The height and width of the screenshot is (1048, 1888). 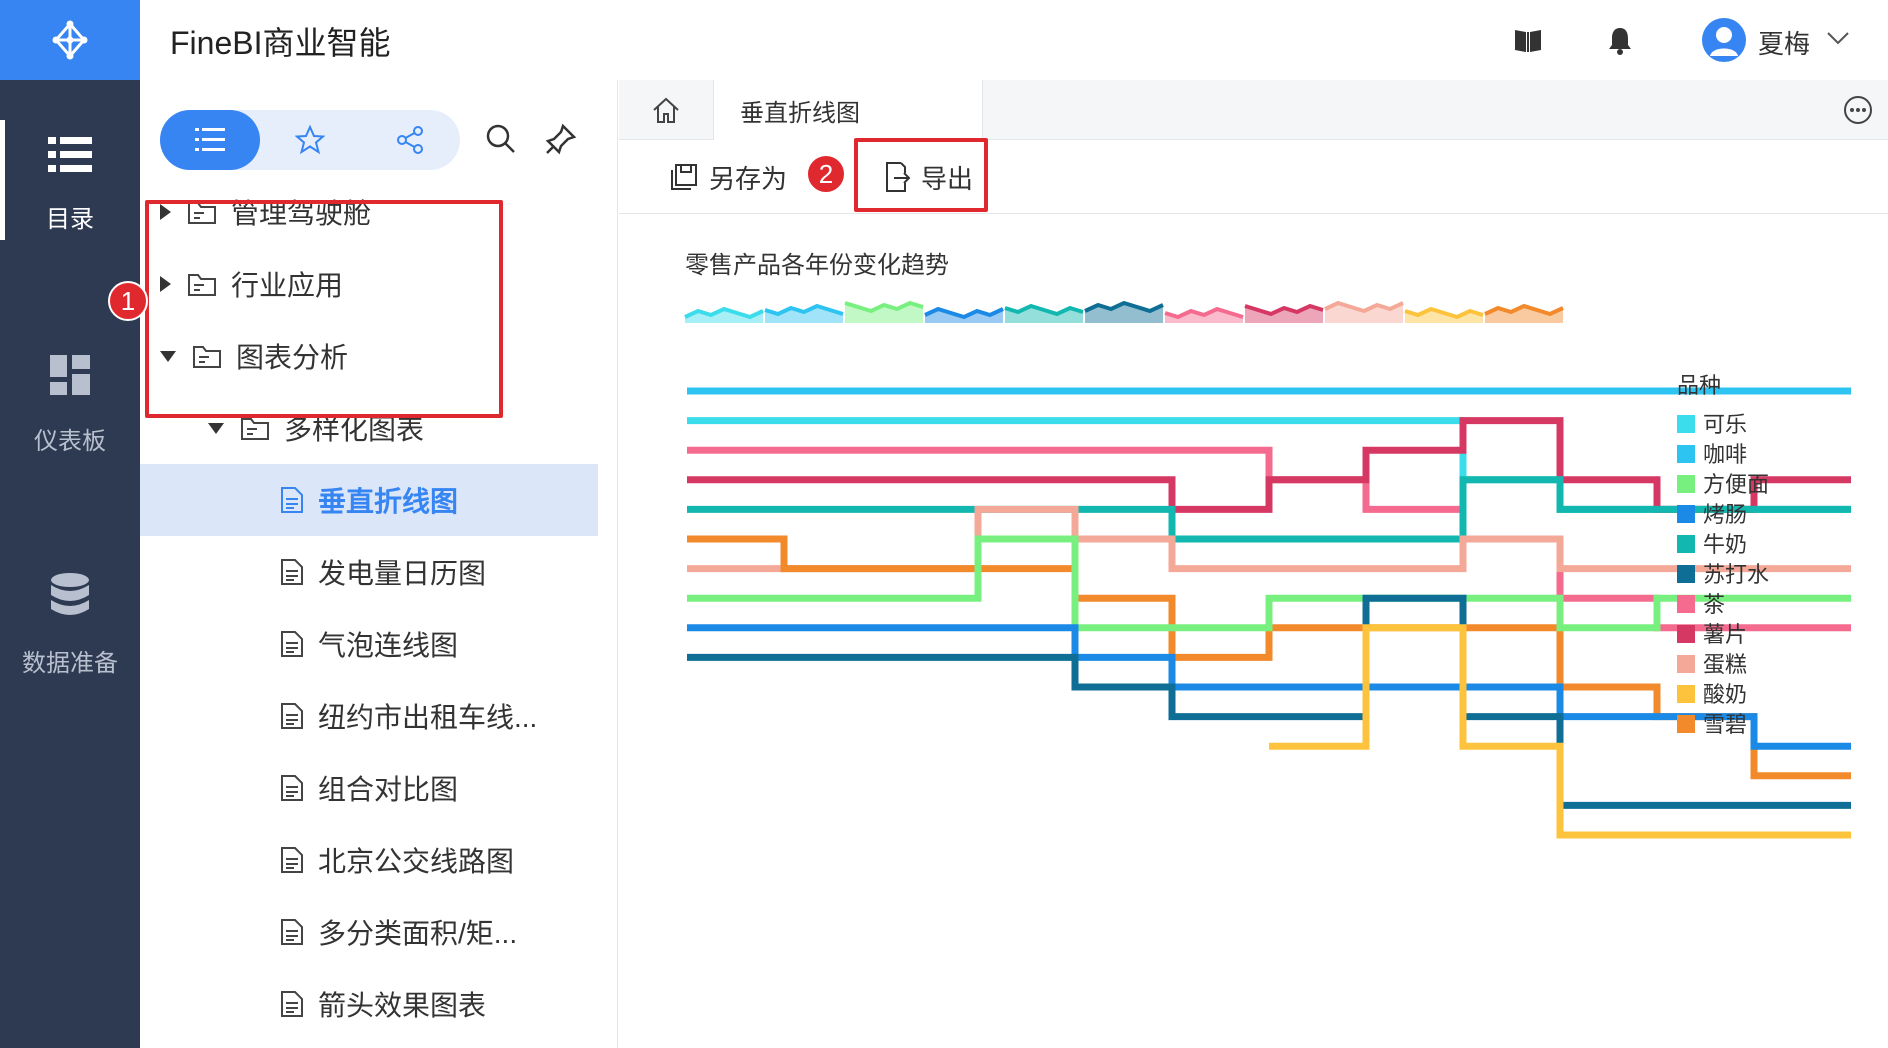 I want to click on nav-label: 数据准备, so click(x=70, y=663).